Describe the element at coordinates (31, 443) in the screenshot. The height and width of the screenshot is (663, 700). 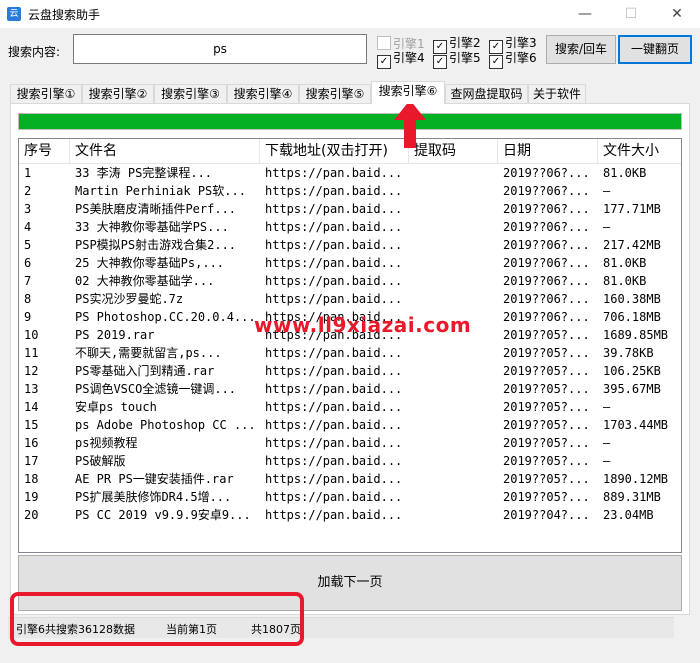
I see `table-cell: 16` at that location.